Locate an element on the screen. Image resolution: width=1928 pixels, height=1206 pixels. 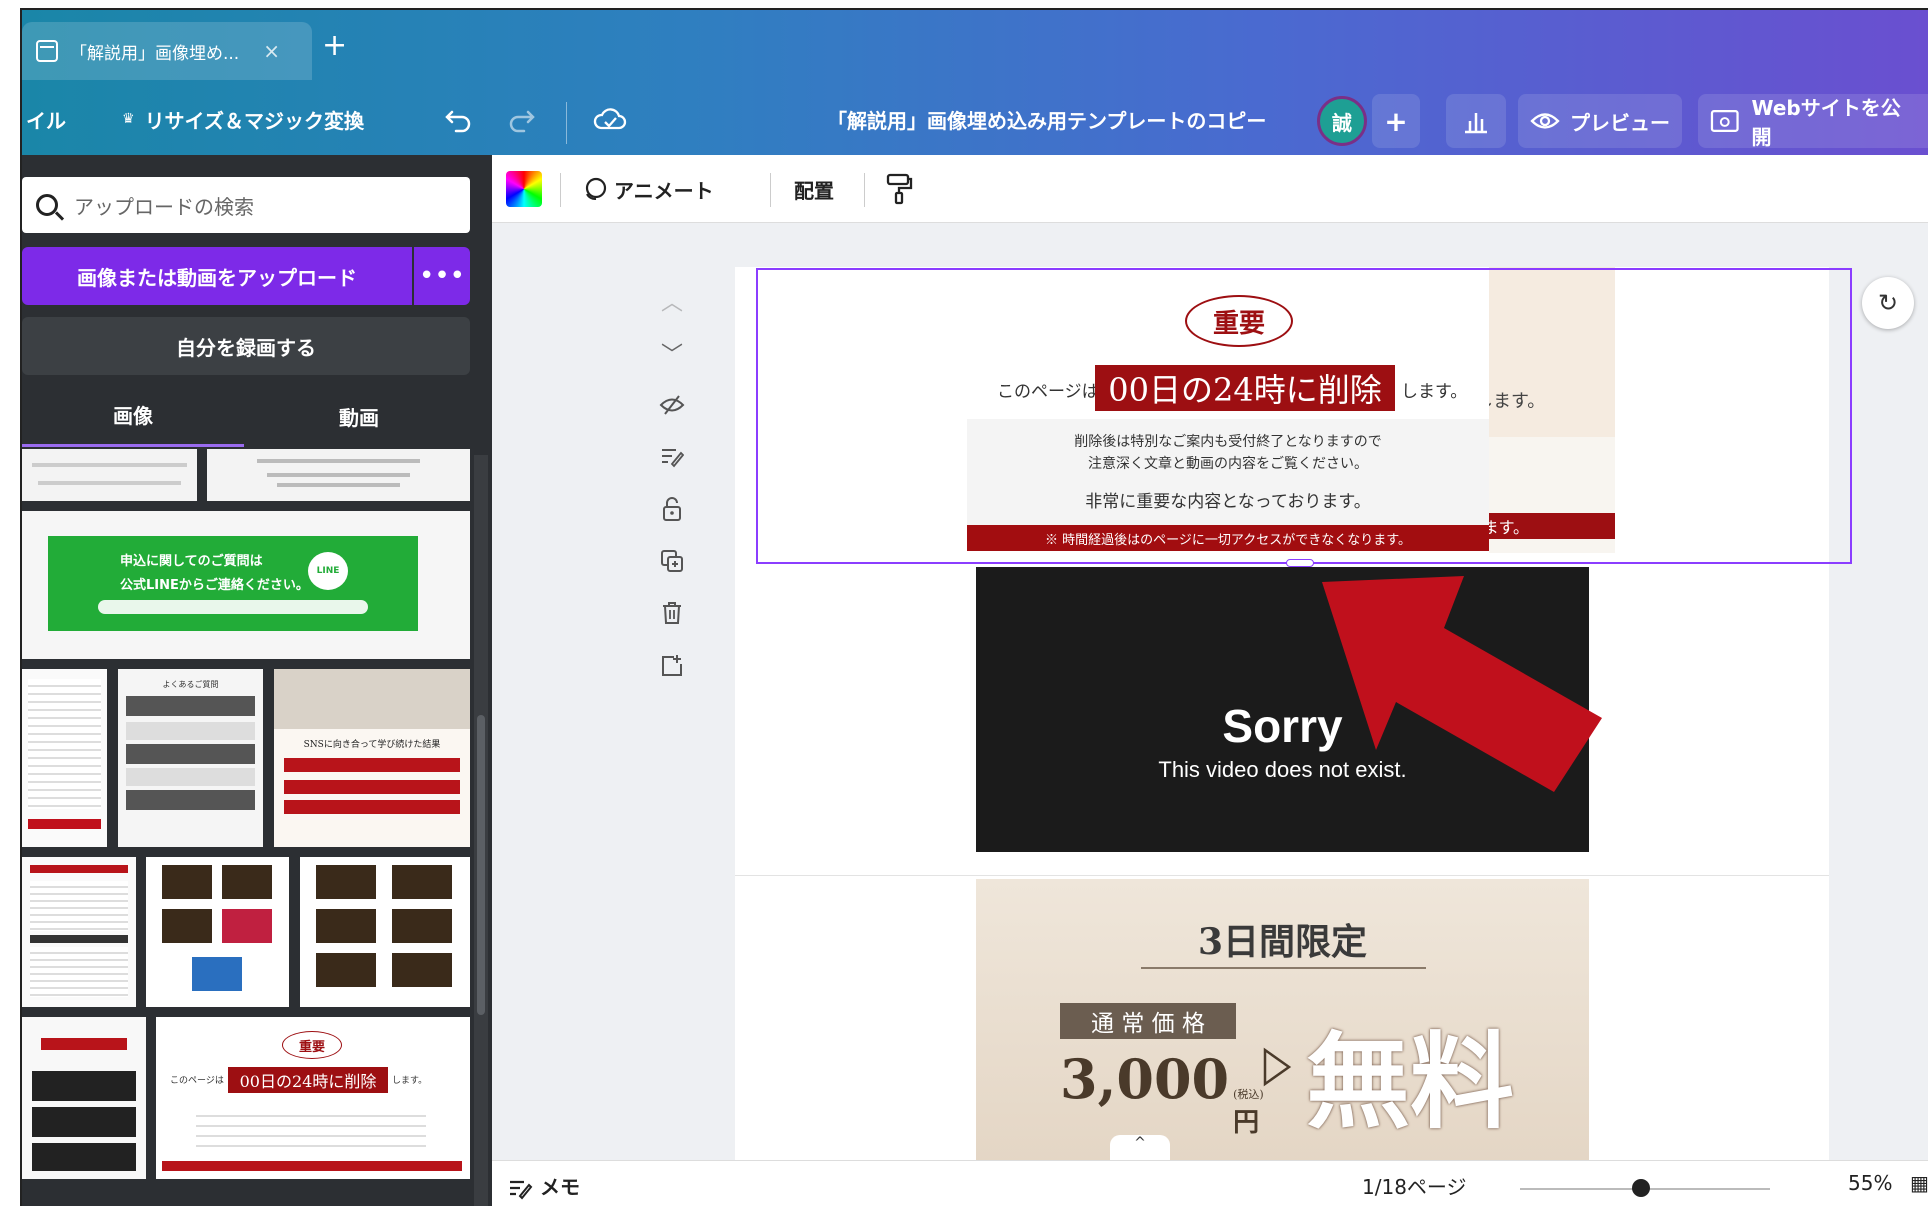
this-page-text: このページは is located at coordinates (1048, 392).